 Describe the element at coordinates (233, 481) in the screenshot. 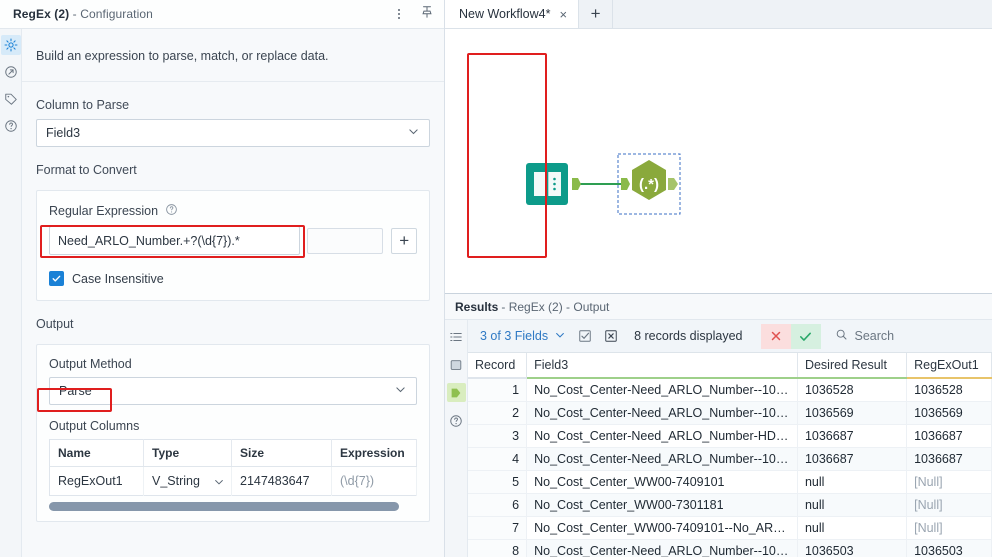

I see `table-row: RegExOut1 V_String 2147483647 (\d{7})` at that location.